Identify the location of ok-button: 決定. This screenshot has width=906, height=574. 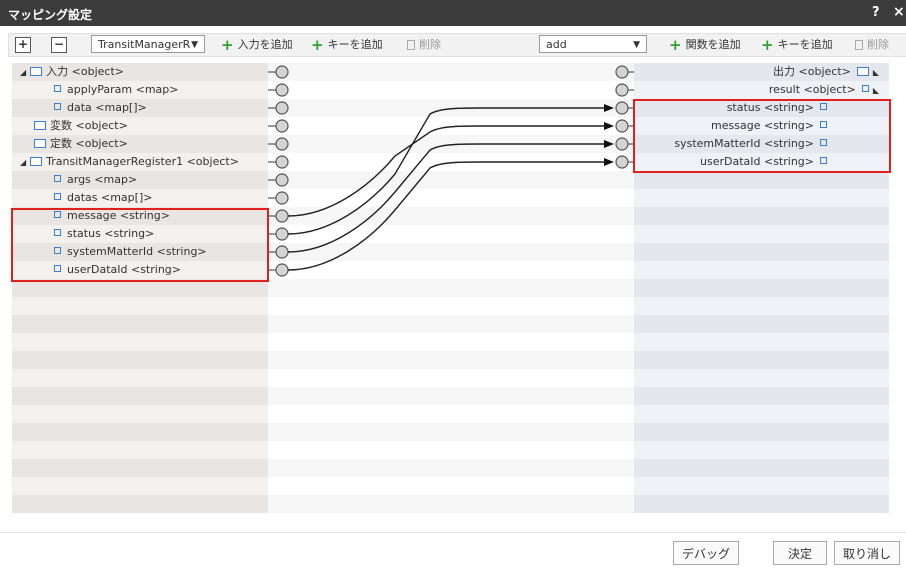
(800, 553).